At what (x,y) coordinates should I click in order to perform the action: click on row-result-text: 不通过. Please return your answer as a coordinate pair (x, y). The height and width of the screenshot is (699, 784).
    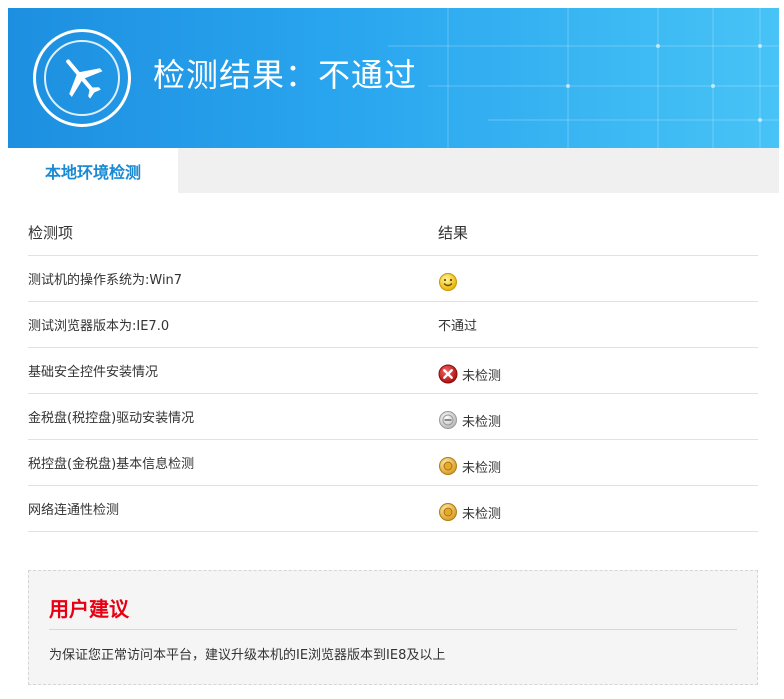
    Looking at the image, I should click on (458, 326).